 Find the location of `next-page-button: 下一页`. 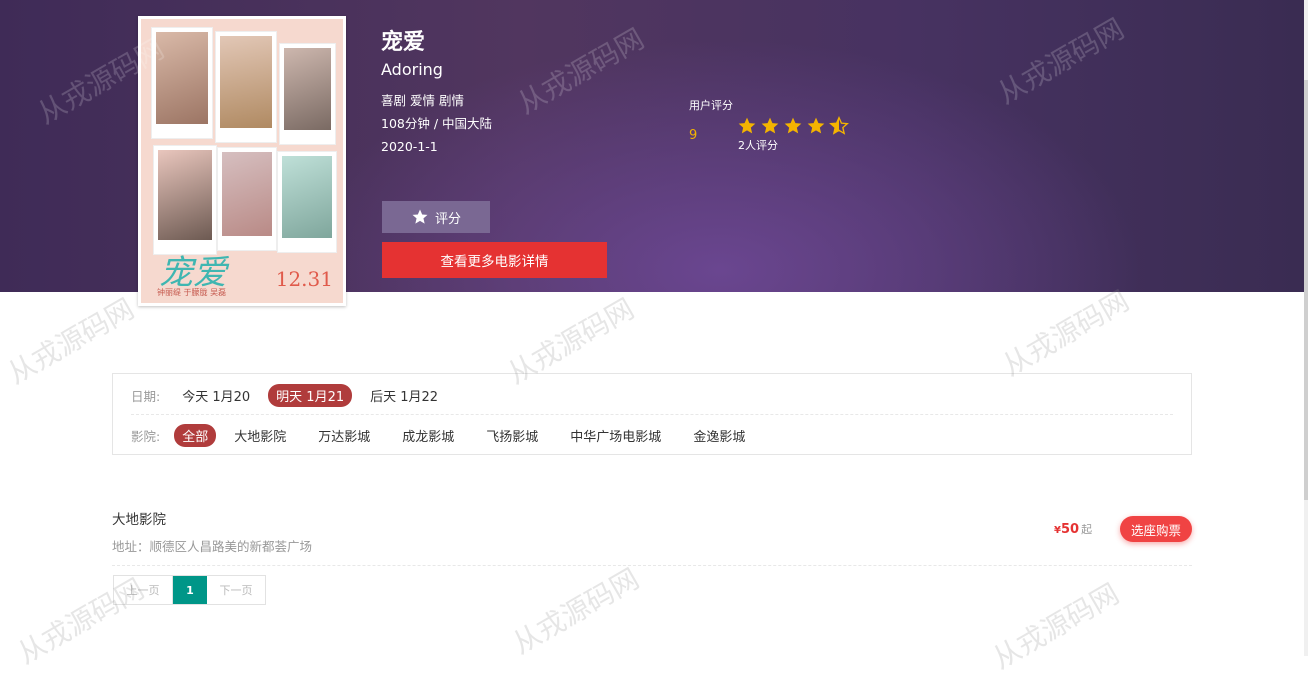

next-page-button: 下一页 is located at coordinates (236, 590).